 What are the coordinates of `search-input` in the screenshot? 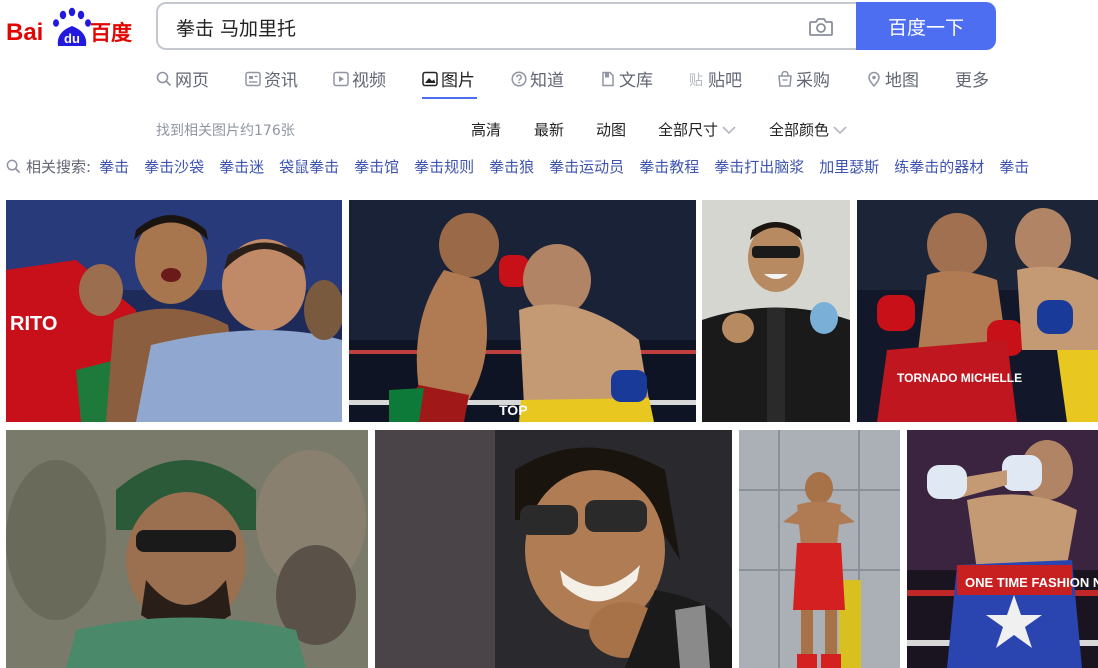 It's located at (476, 27).